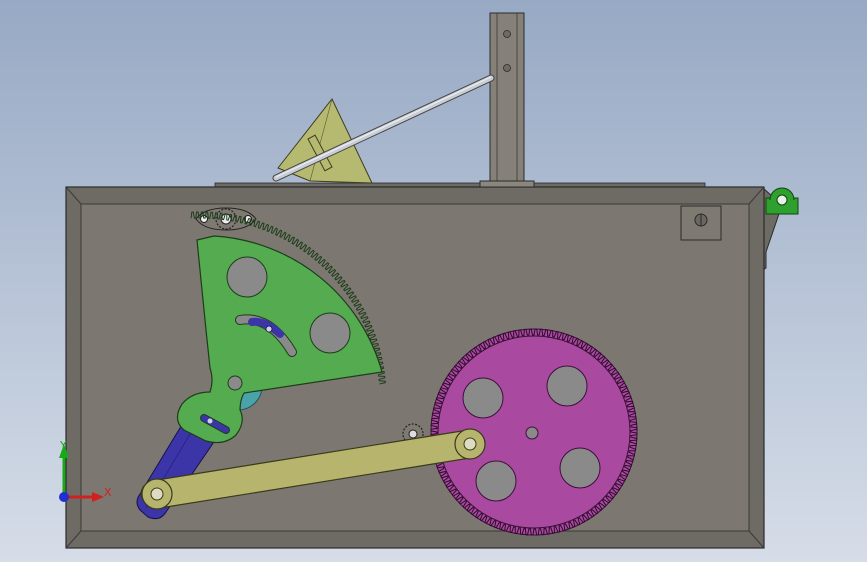  I want to click on mounting-plate, so click(701, 223).